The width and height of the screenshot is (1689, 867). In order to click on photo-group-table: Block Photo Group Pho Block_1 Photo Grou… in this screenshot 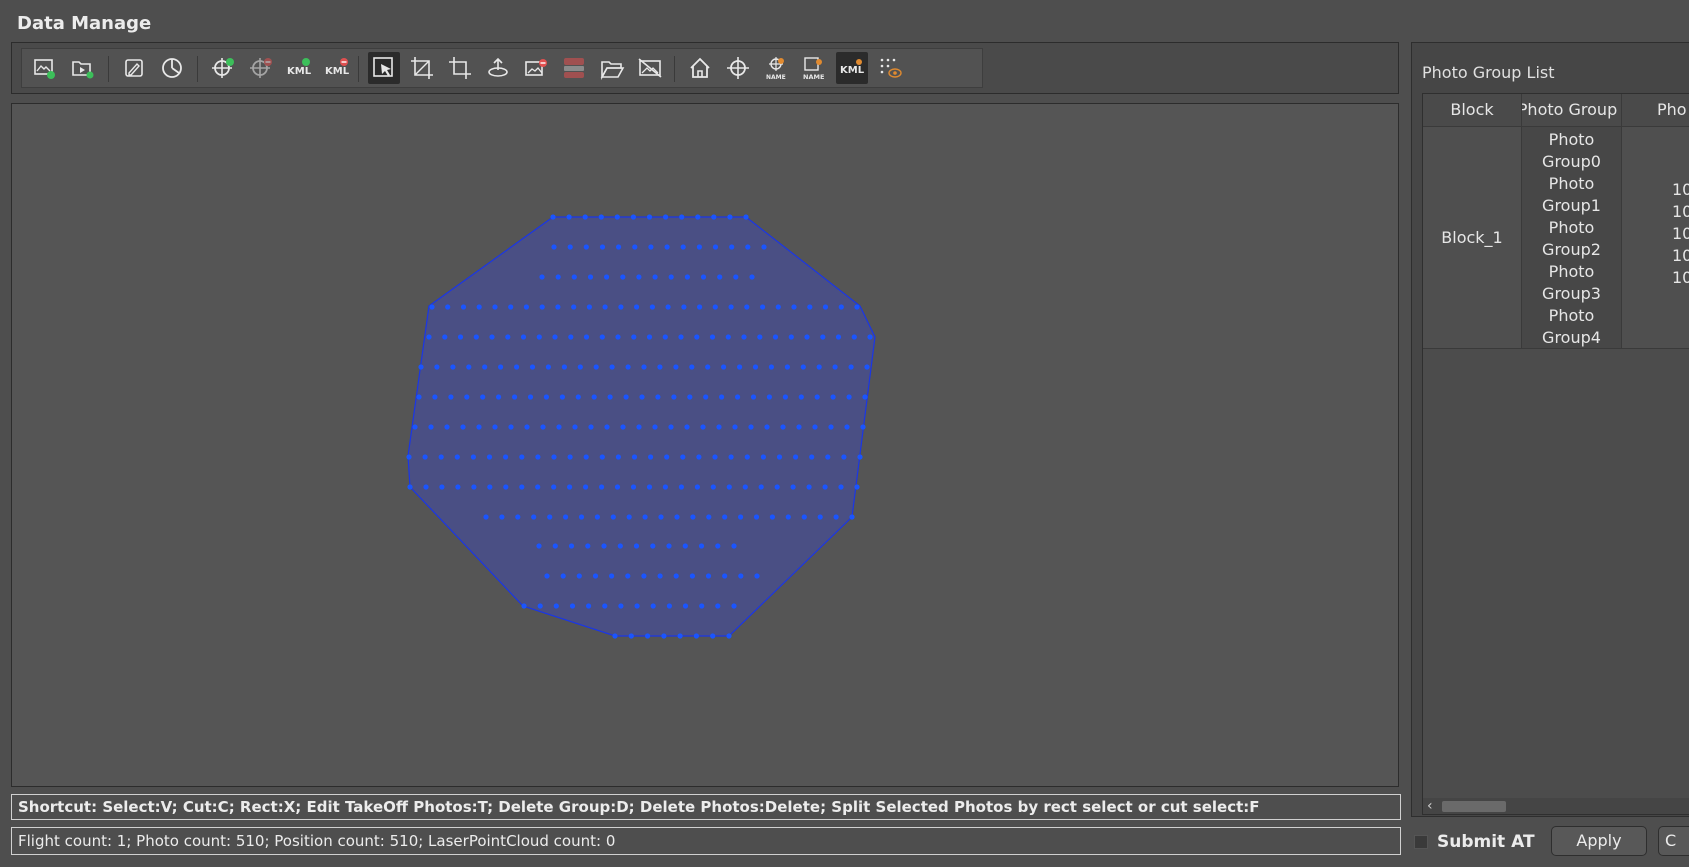, I will do `click(1555, 454)`.